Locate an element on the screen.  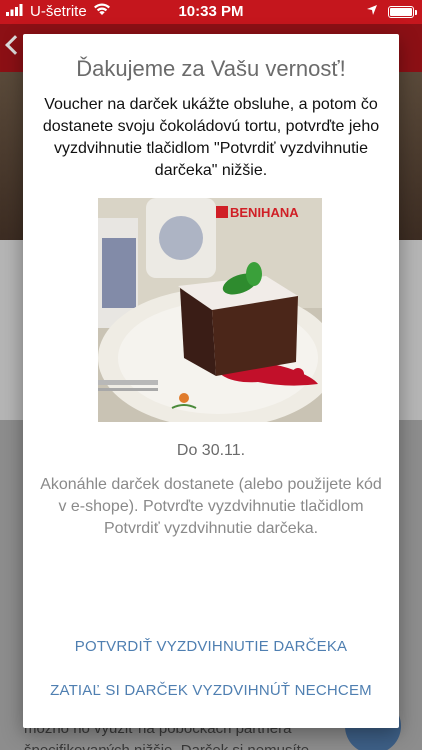
status-bar: U-šetrite 10:33 PM is located at coordinates (211, 12).